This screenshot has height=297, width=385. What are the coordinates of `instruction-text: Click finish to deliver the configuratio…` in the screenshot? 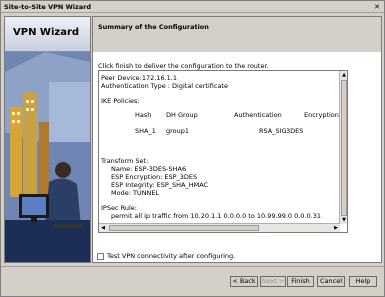 It's located at (183, 66).